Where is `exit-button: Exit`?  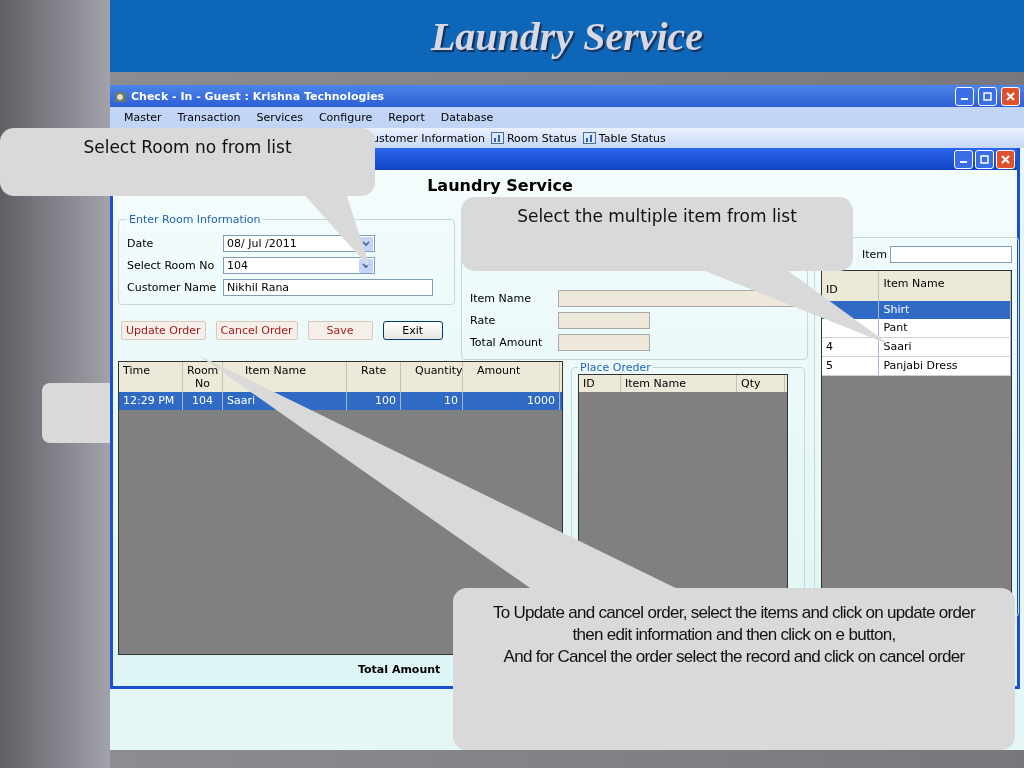
exit-button: Exit is located at coordinates (412, 330).